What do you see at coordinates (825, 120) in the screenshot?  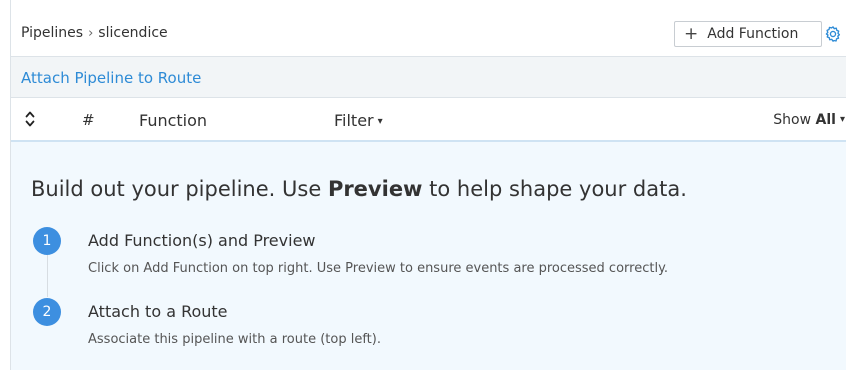 I see `show-value: All` at bounding box center [825, 120].